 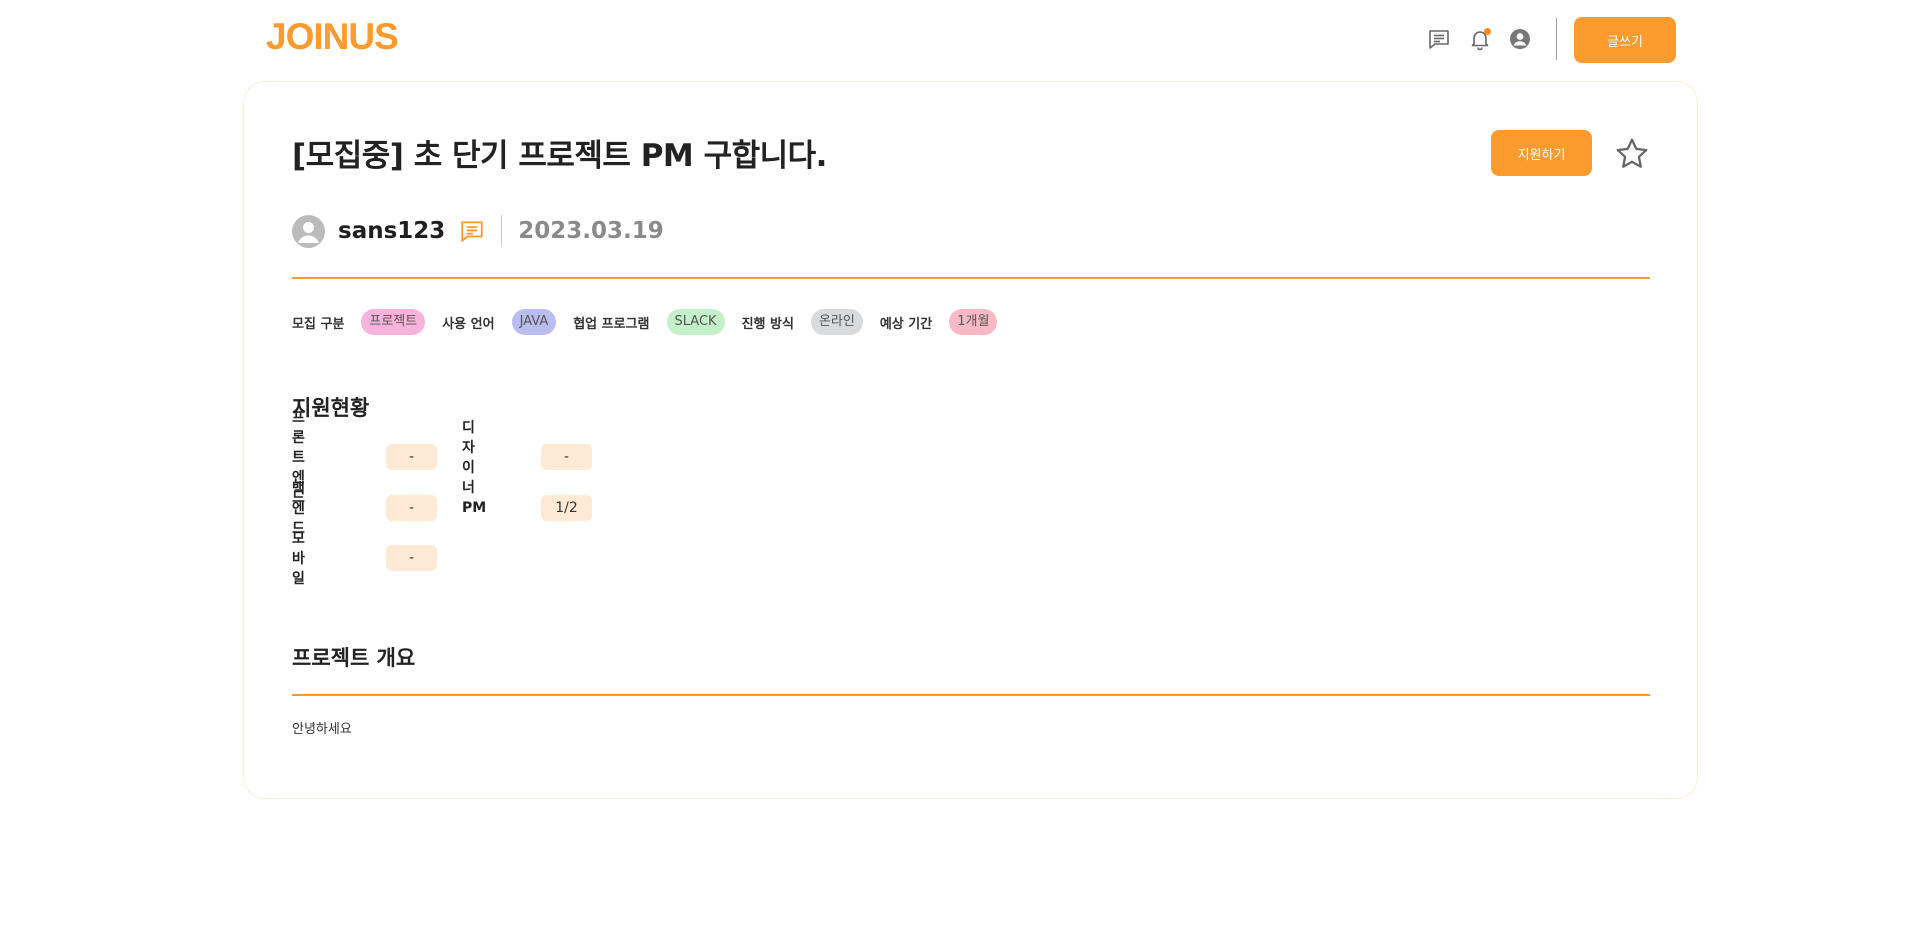 I want to click on role-name: 디자이너, so click(x=468, y=458).